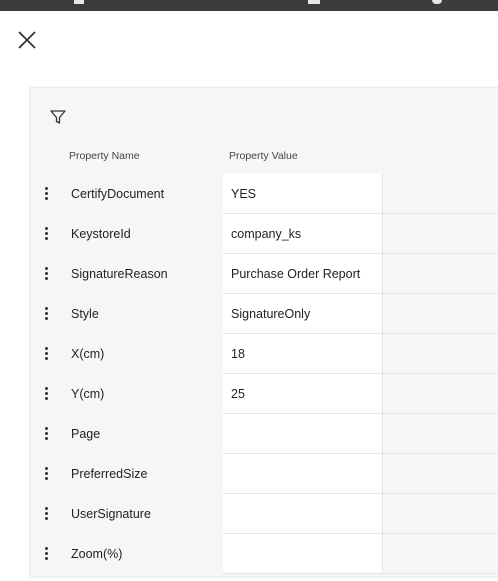  What do you see at coordinates (88, 354) in the screenshot?
I see `property-name-cell: X(cm)` at bounding box center [88, 354].